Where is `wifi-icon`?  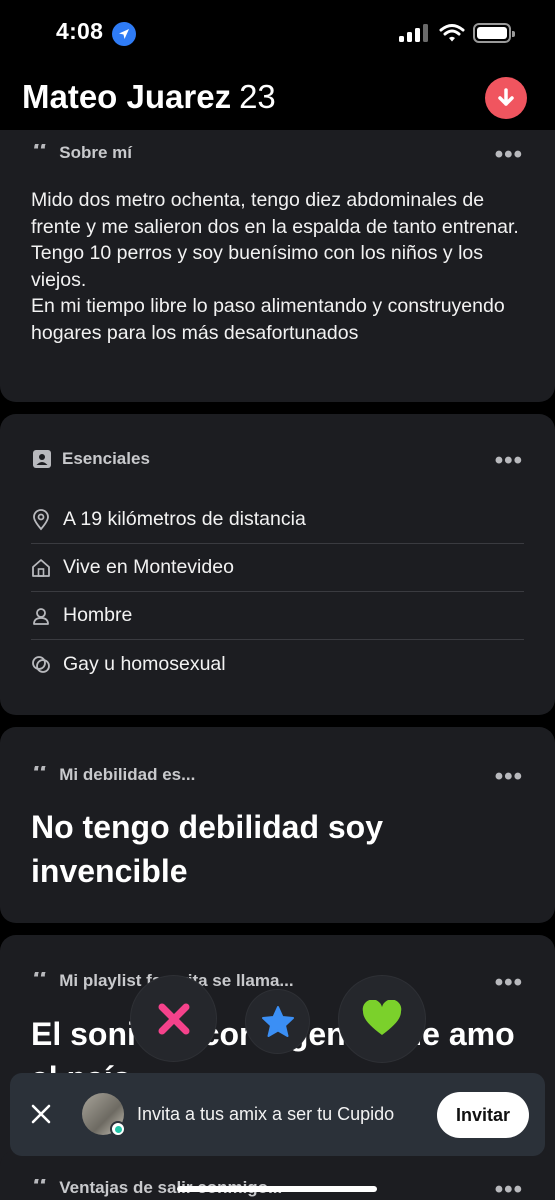
wifi-icon is located at coordinates (452, 35).